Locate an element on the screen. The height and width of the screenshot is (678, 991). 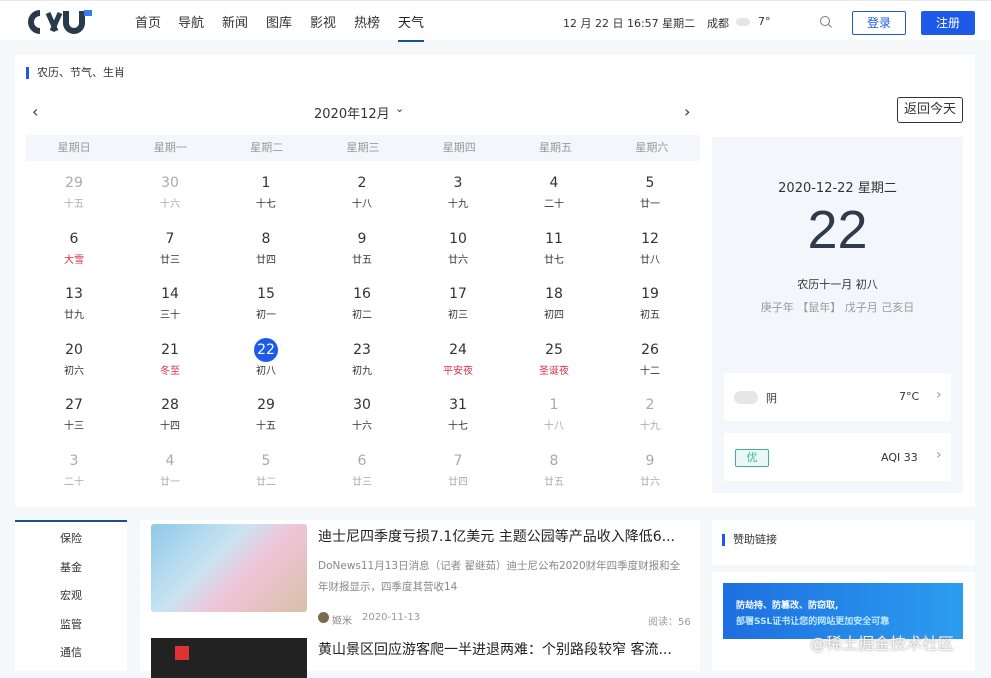
calendar-day: 6 廿三 is located at coordinates (362, 472).